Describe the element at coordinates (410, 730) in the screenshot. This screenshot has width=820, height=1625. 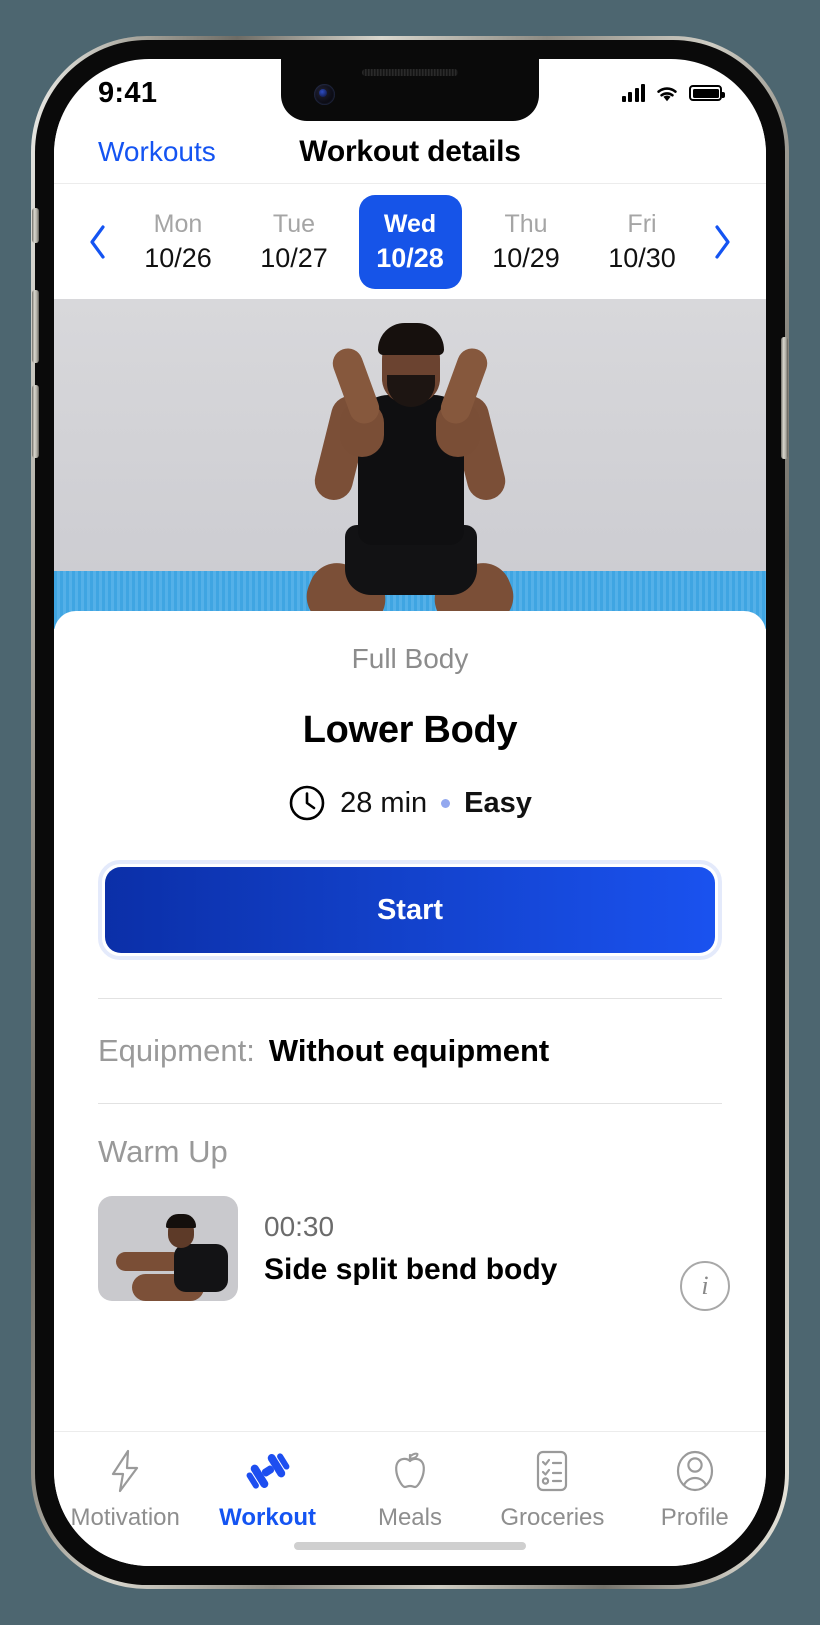
I see `workout-title: Lower Body` at that location.